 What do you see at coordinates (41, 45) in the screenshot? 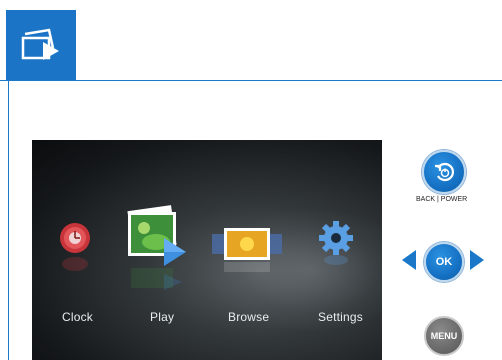
I see `photo-slideshow-icon` at bounding box center [41, 45].